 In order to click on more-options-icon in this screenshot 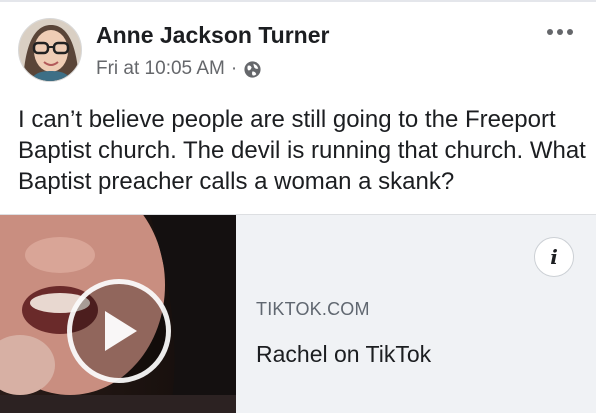, I will do `click(560, 32)`.